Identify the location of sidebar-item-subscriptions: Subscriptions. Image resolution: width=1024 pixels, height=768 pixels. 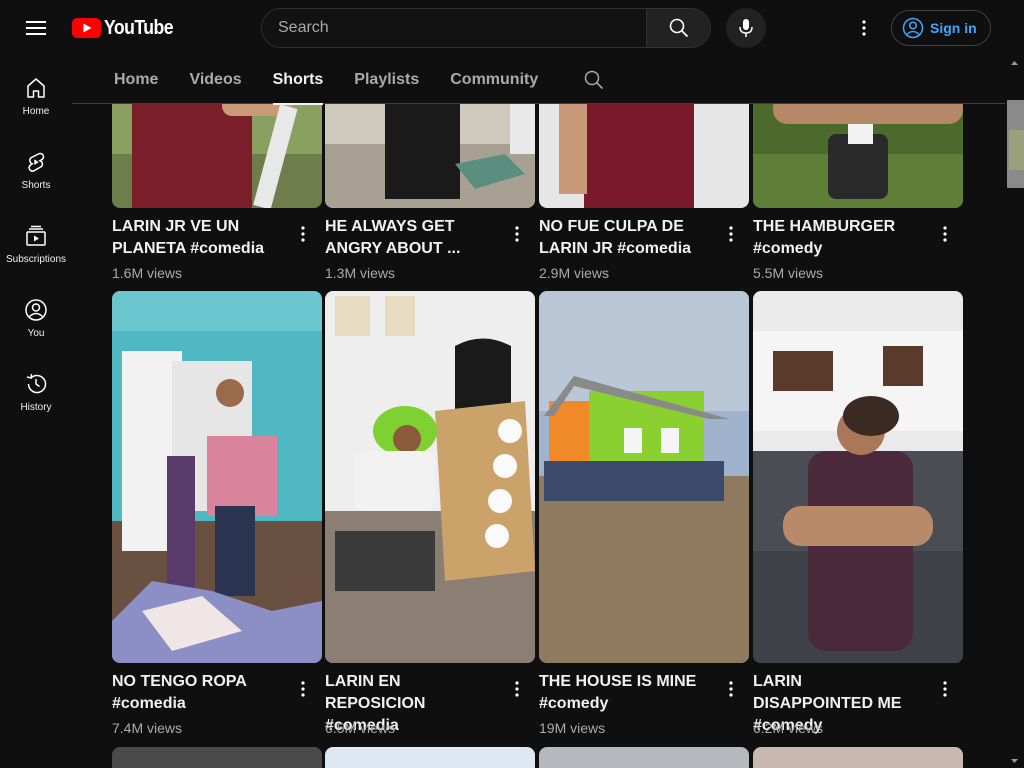
(36, 241).